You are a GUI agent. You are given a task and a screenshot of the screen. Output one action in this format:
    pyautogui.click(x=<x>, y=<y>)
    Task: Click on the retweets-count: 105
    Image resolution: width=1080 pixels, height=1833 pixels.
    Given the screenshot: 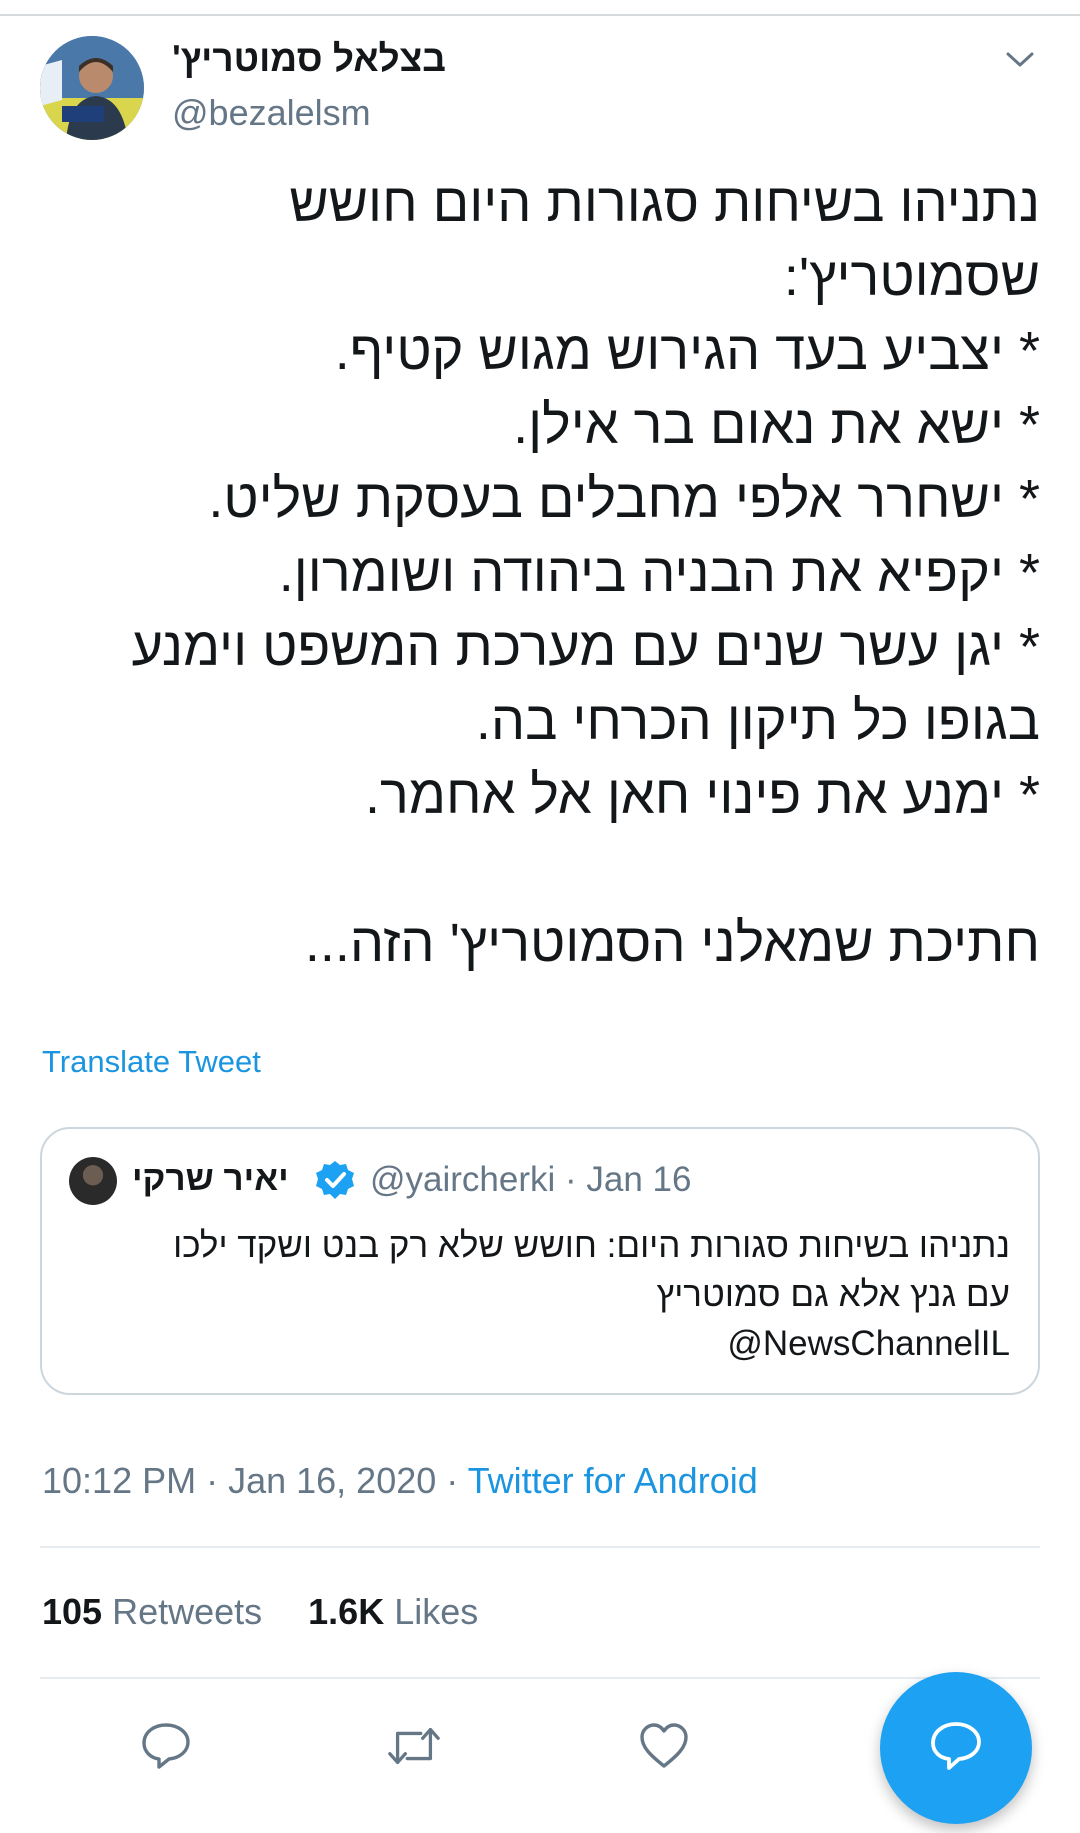 What is the action you would take?
    pyautogui.click(x=72, y=1611)
    